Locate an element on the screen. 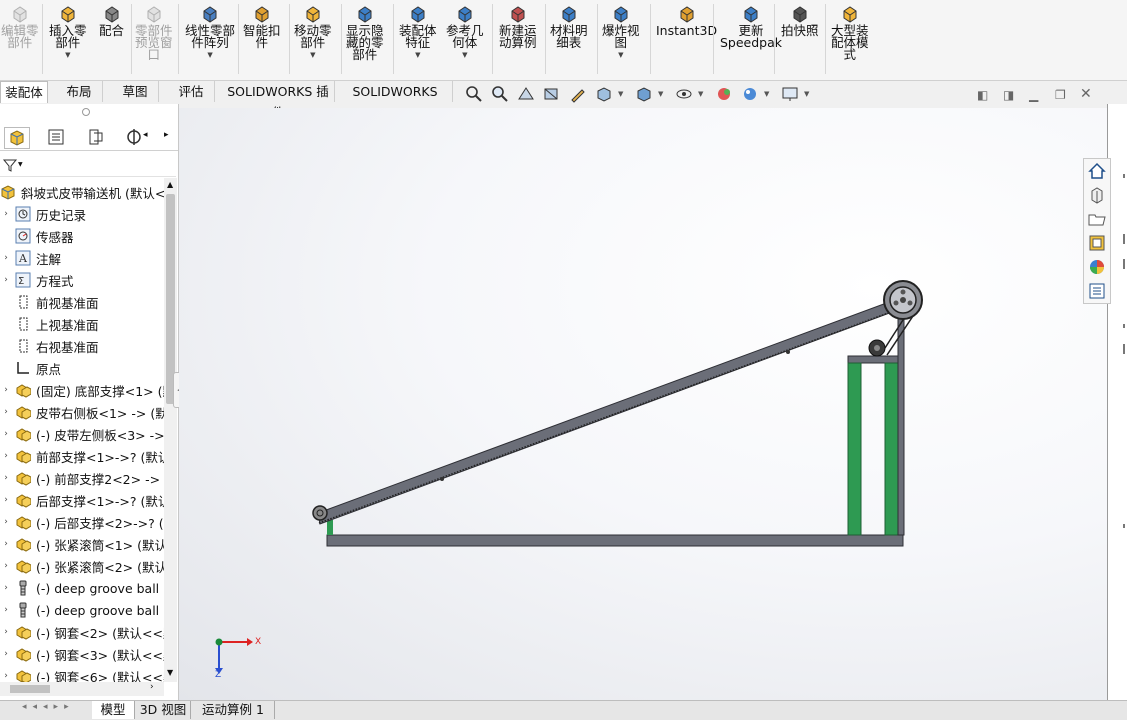 This screenshot has width=1127, height=720. tree-item: 传感器 is located at coordinates (82, 236).